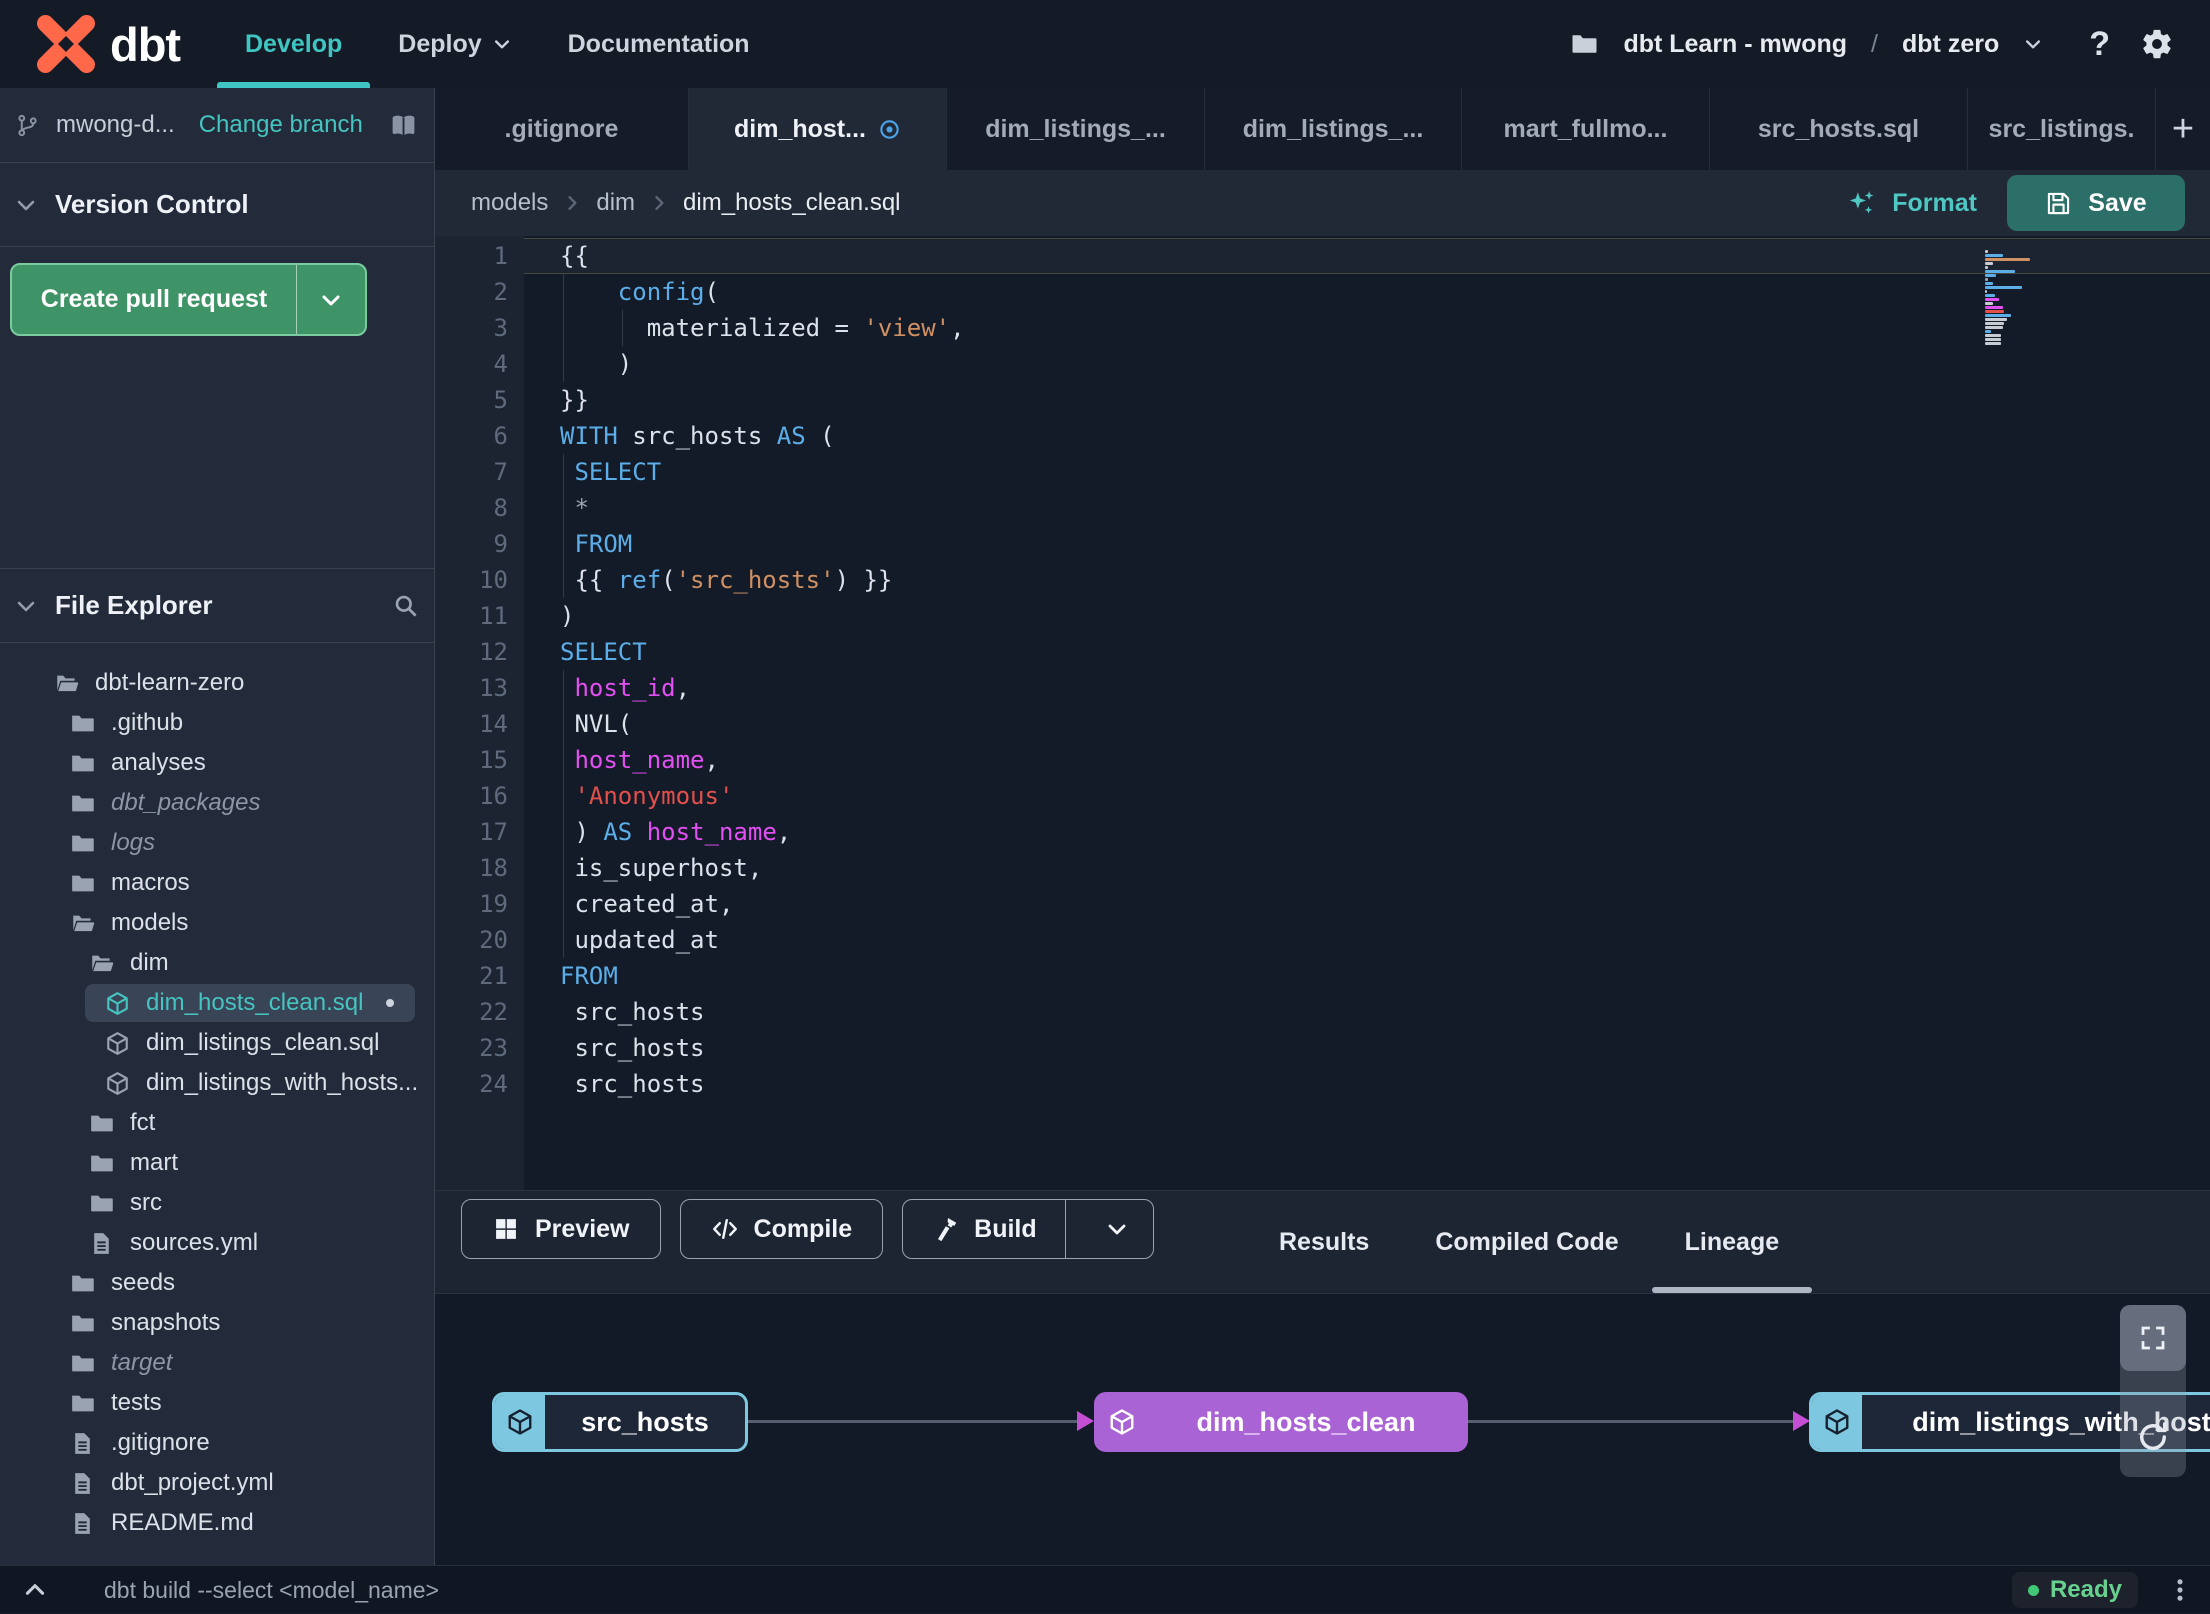 This screenshot has height=1614, width=2210. Describe the element at coordinates (217, 1043) in the screenshot. I see `file-tree-item-dim-listings-clean-sql: dim_listings_clean.sql` at that location.